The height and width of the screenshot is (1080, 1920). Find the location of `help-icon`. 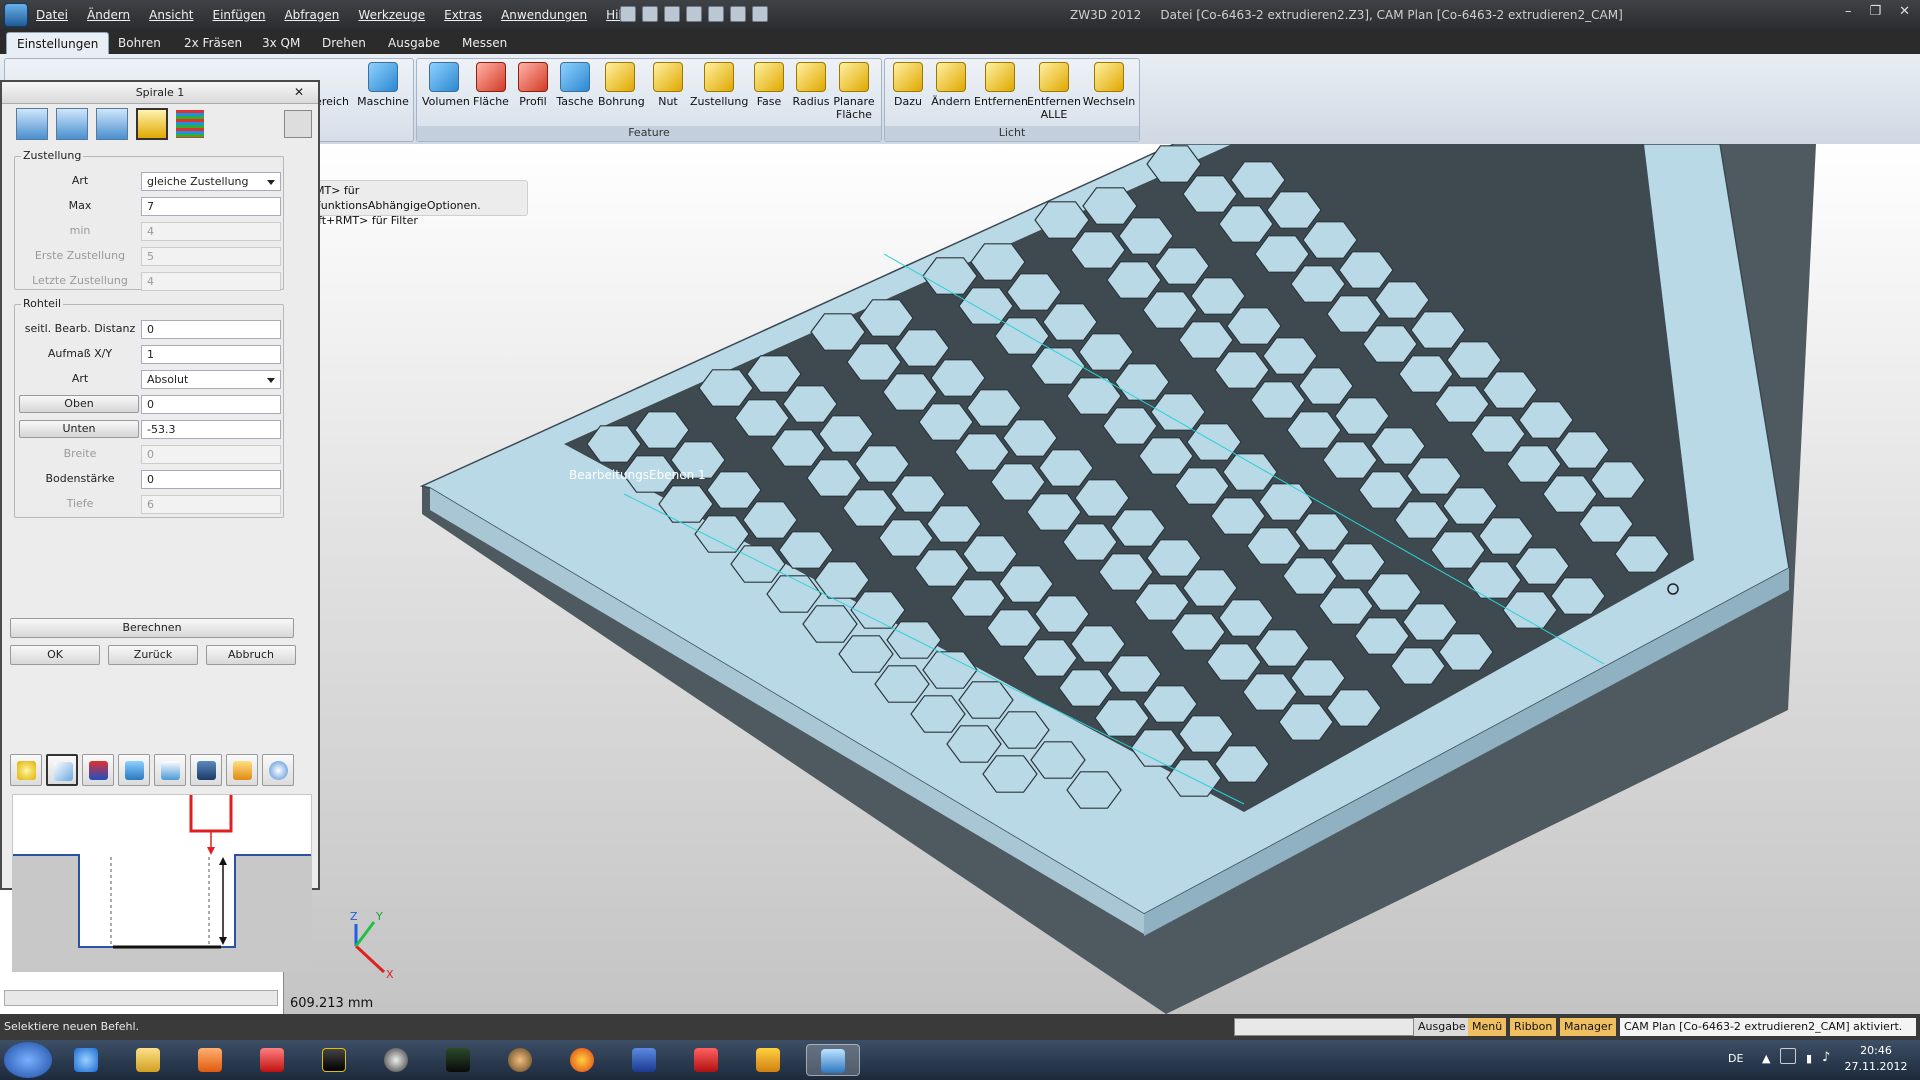

help-icon is located at coordinates (278, 770).